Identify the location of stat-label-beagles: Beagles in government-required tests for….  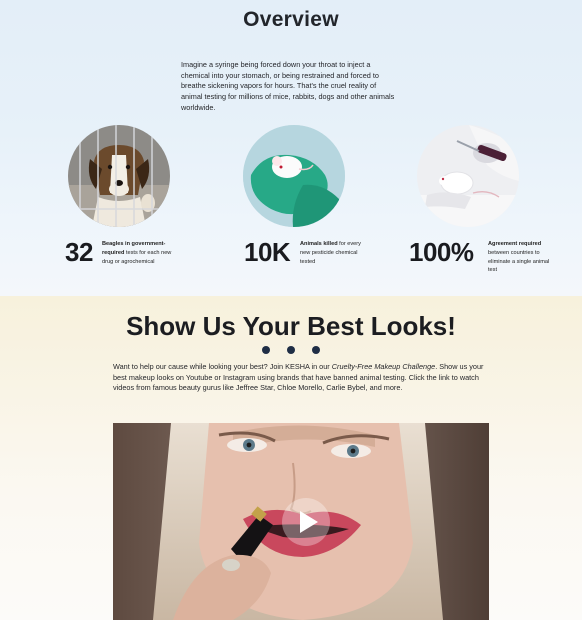
(142, 253).